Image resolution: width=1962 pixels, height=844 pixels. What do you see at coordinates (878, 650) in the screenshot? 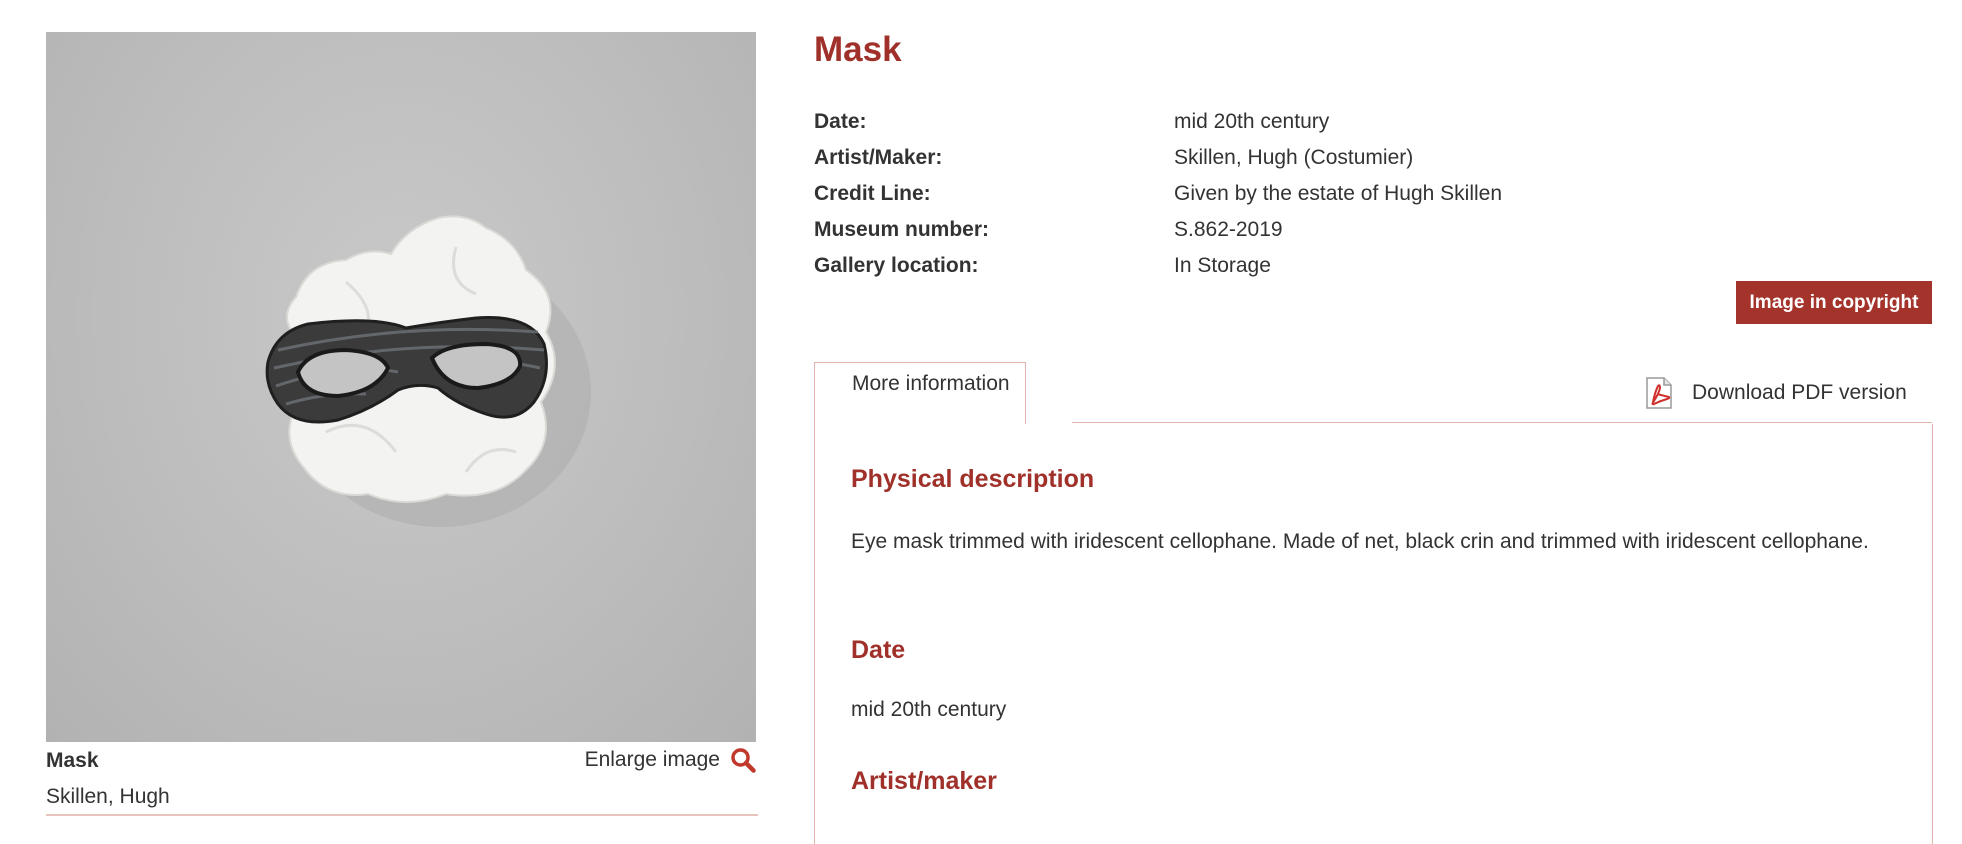
I see `date-heading: Date` at bounding box center [878, 650].